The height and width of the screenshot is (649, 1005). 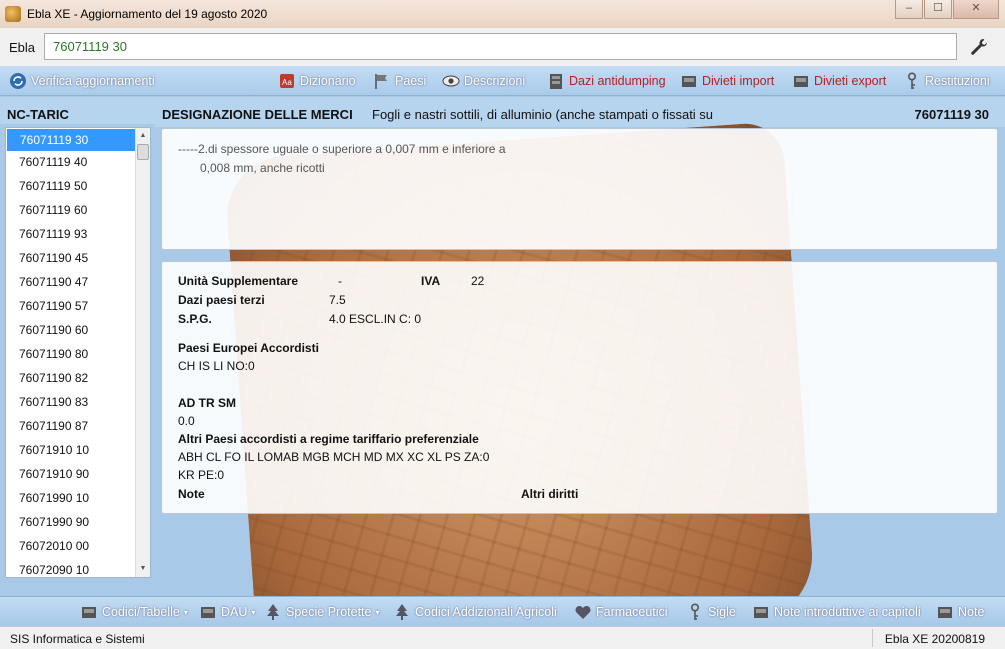 I want to click on close-button: ✕, so click(x=976, y=9).